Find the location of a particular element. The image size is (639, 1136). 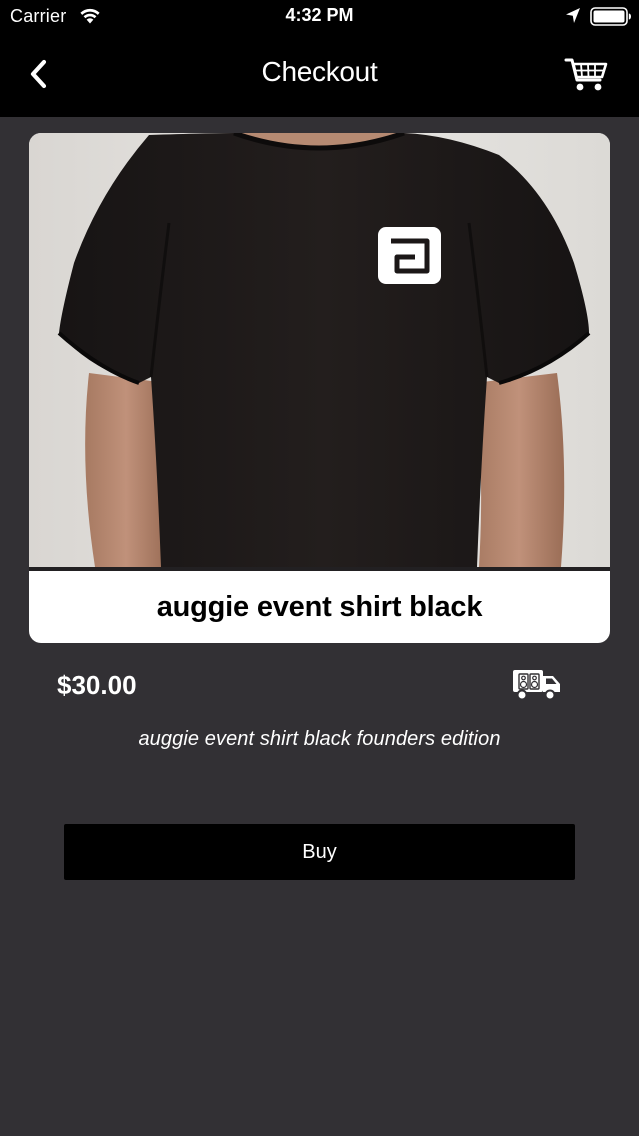

cart-button is located at coordinates (587, 75).